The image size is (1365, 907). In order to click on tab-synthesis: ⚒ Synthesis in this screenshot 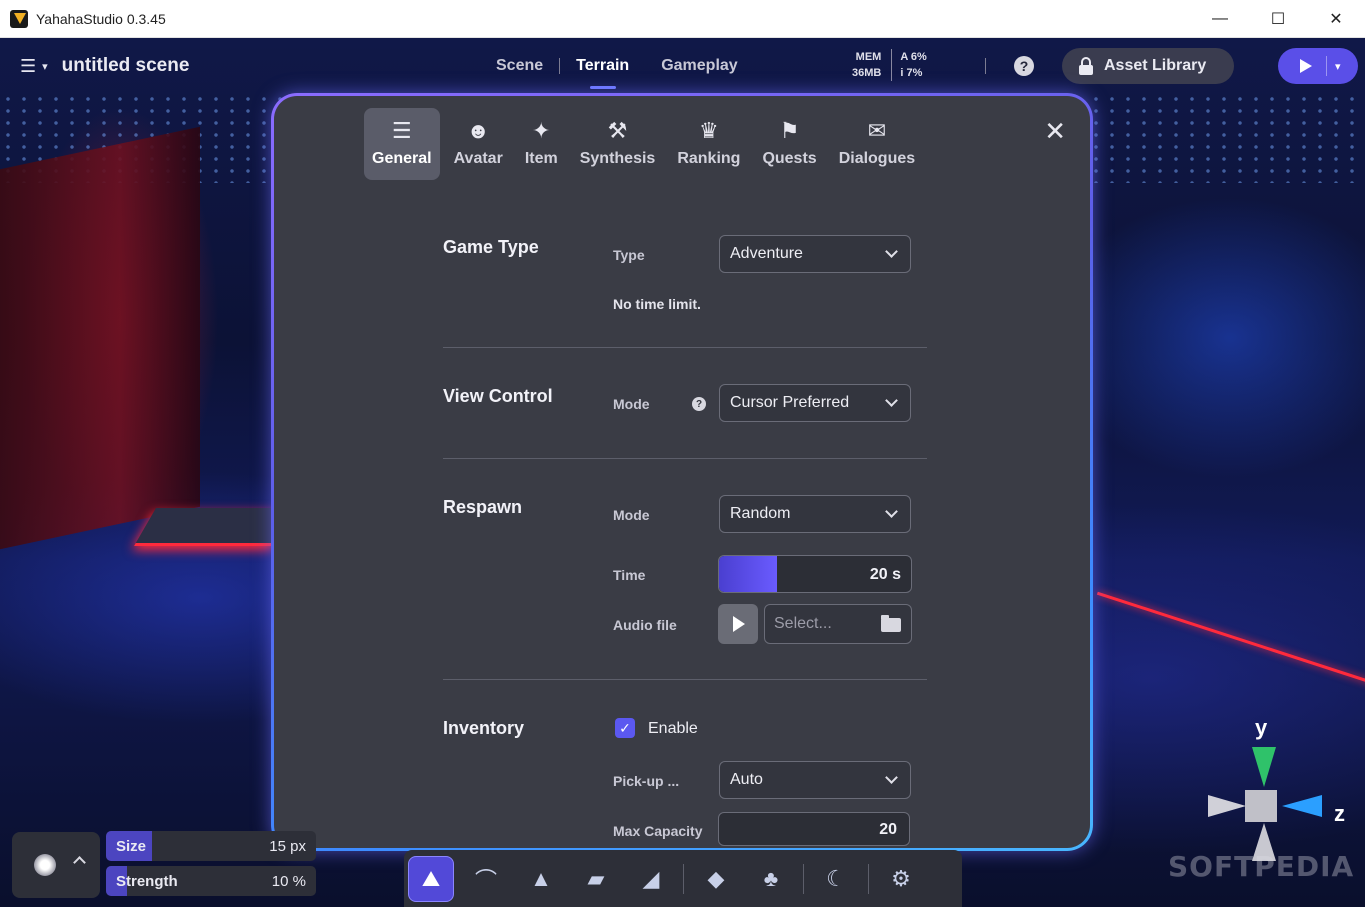, I will do `click(618, 144)`.